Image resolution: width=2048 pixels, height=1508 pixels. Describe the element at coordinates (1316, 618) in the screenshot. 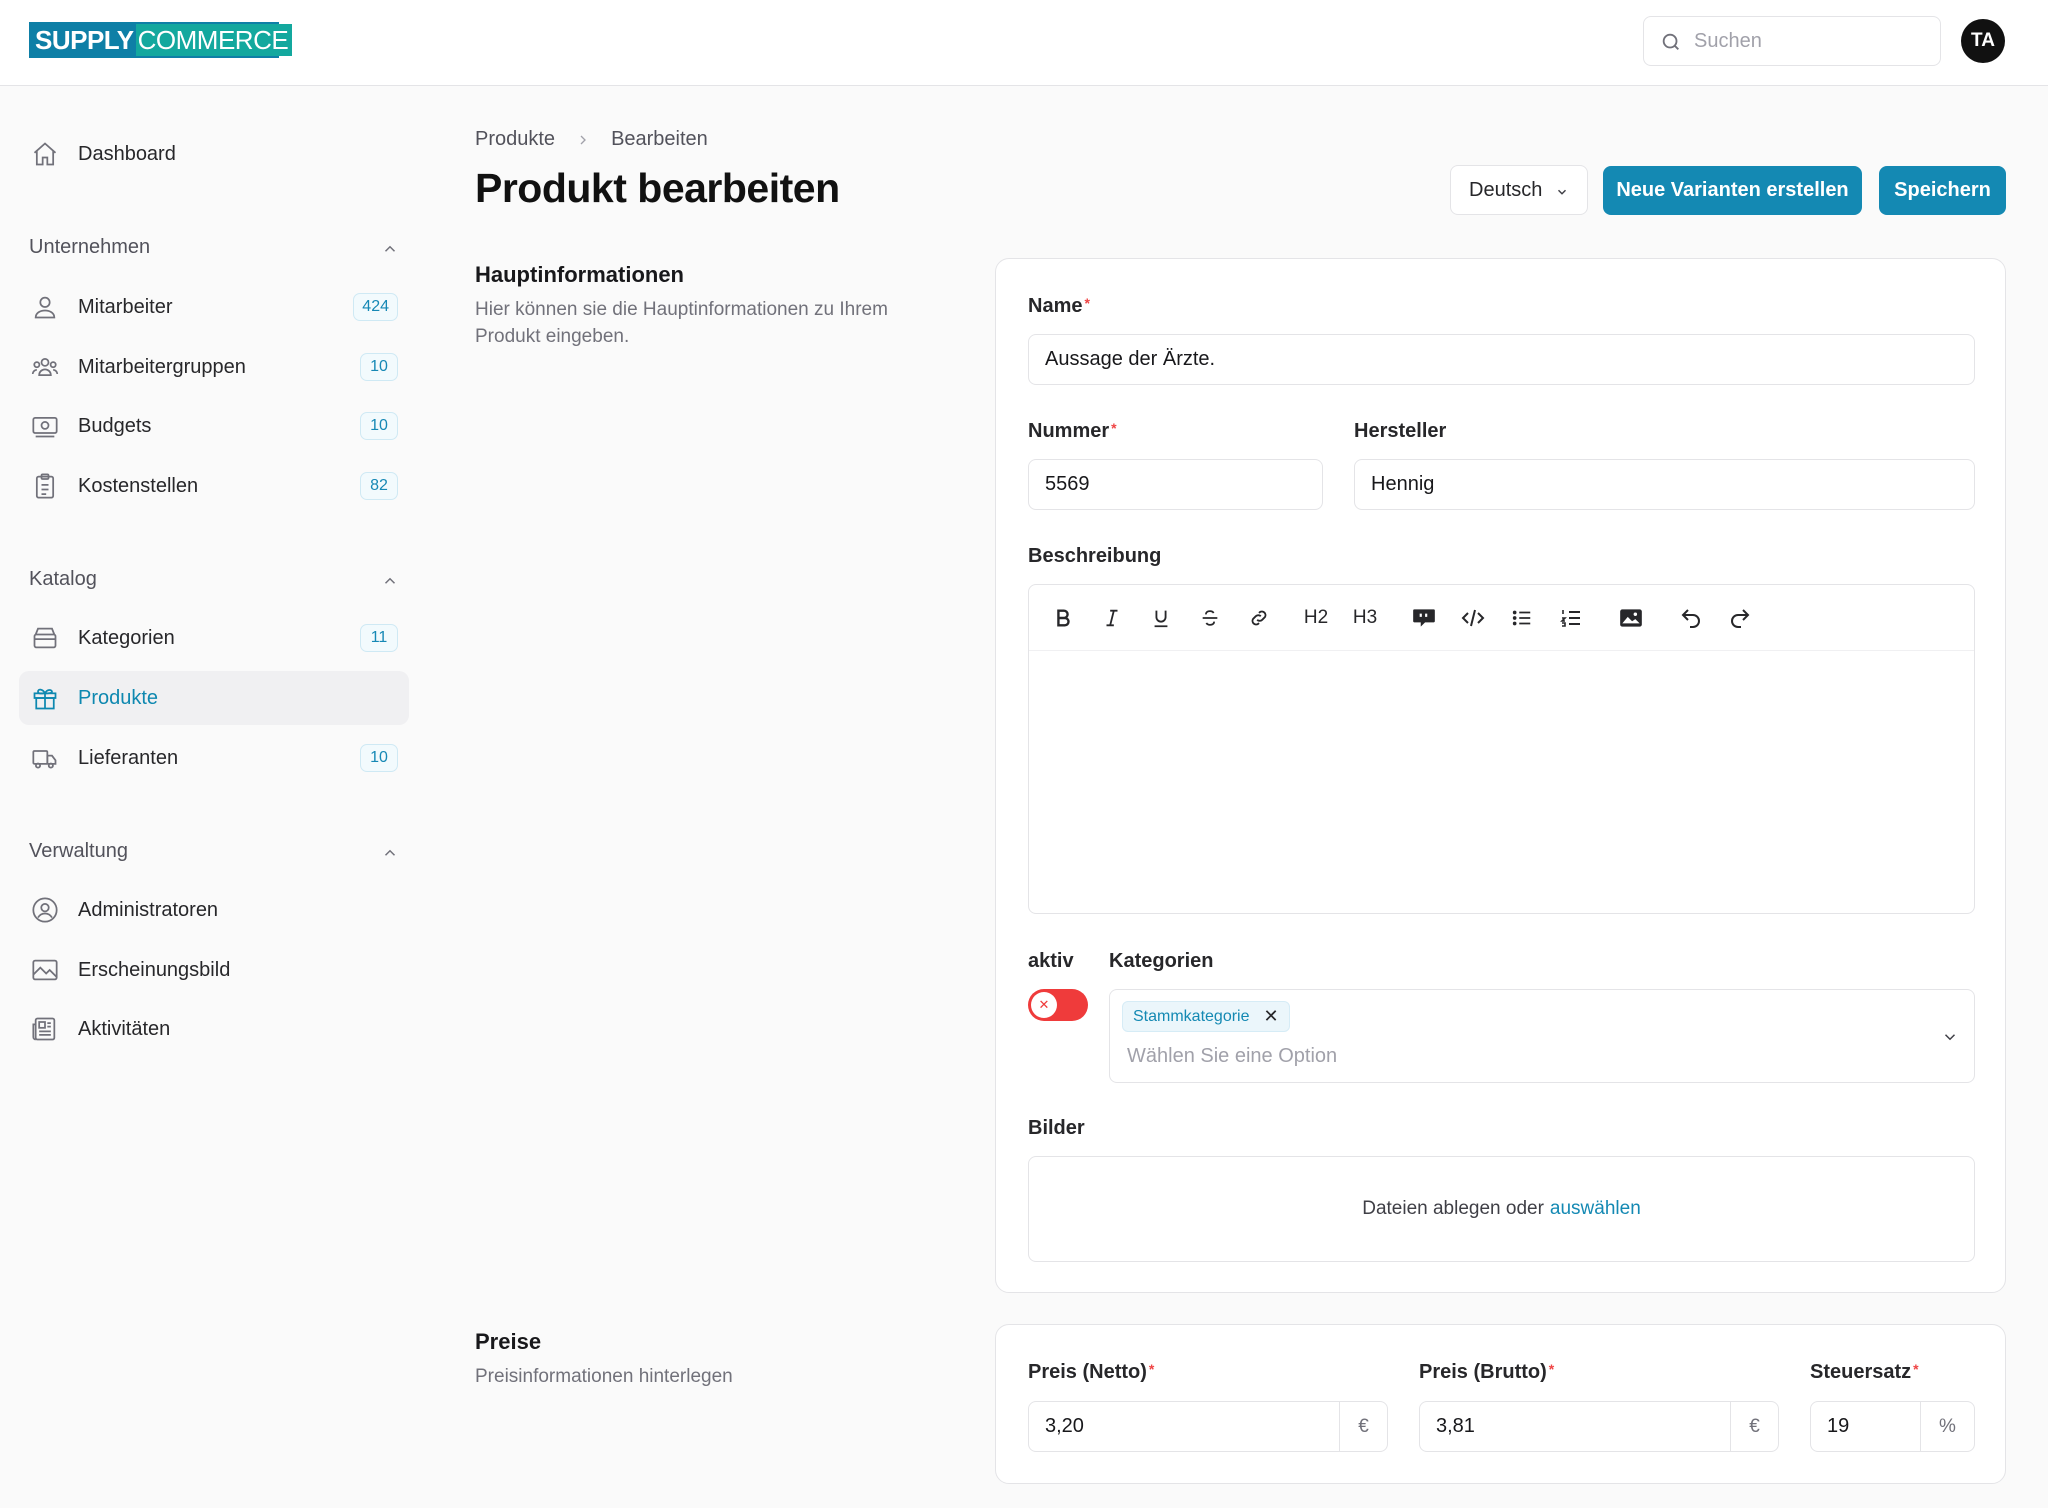

I see `heading-2-icon: H2` at that location.